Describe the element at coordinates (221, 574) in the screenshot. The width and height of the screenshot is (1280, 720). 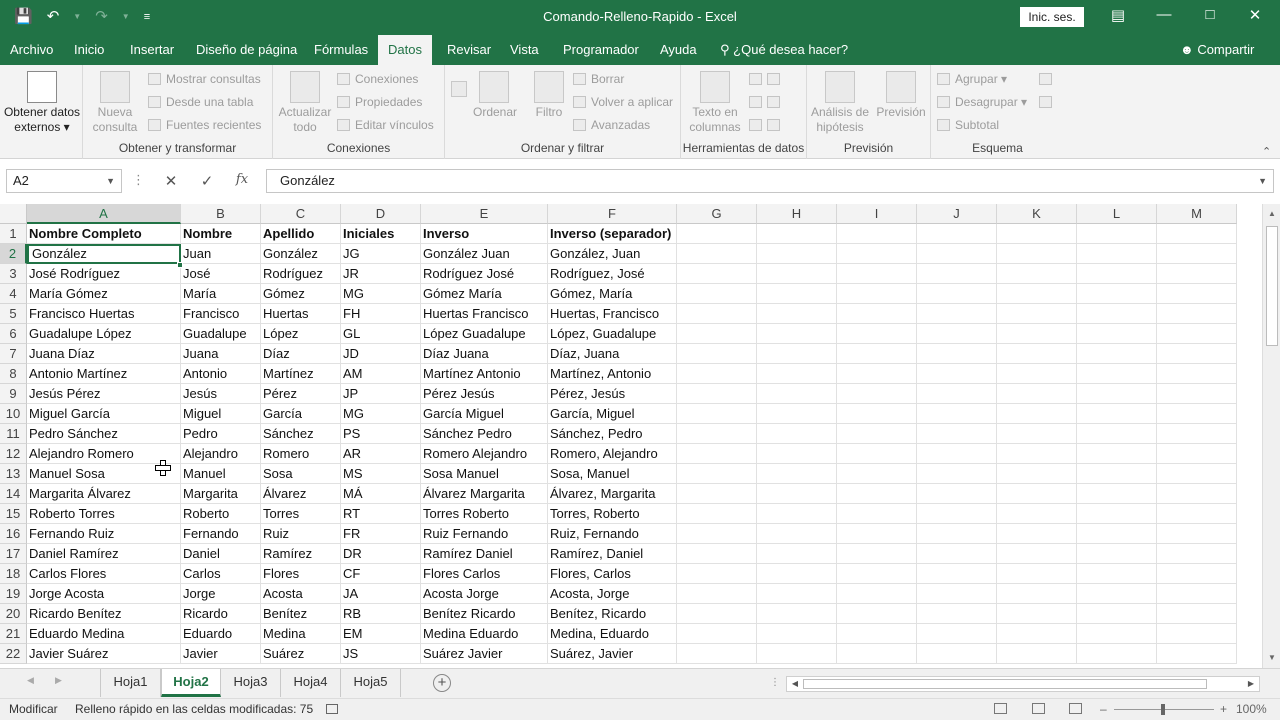
I see `cell: Carlos` at that location.